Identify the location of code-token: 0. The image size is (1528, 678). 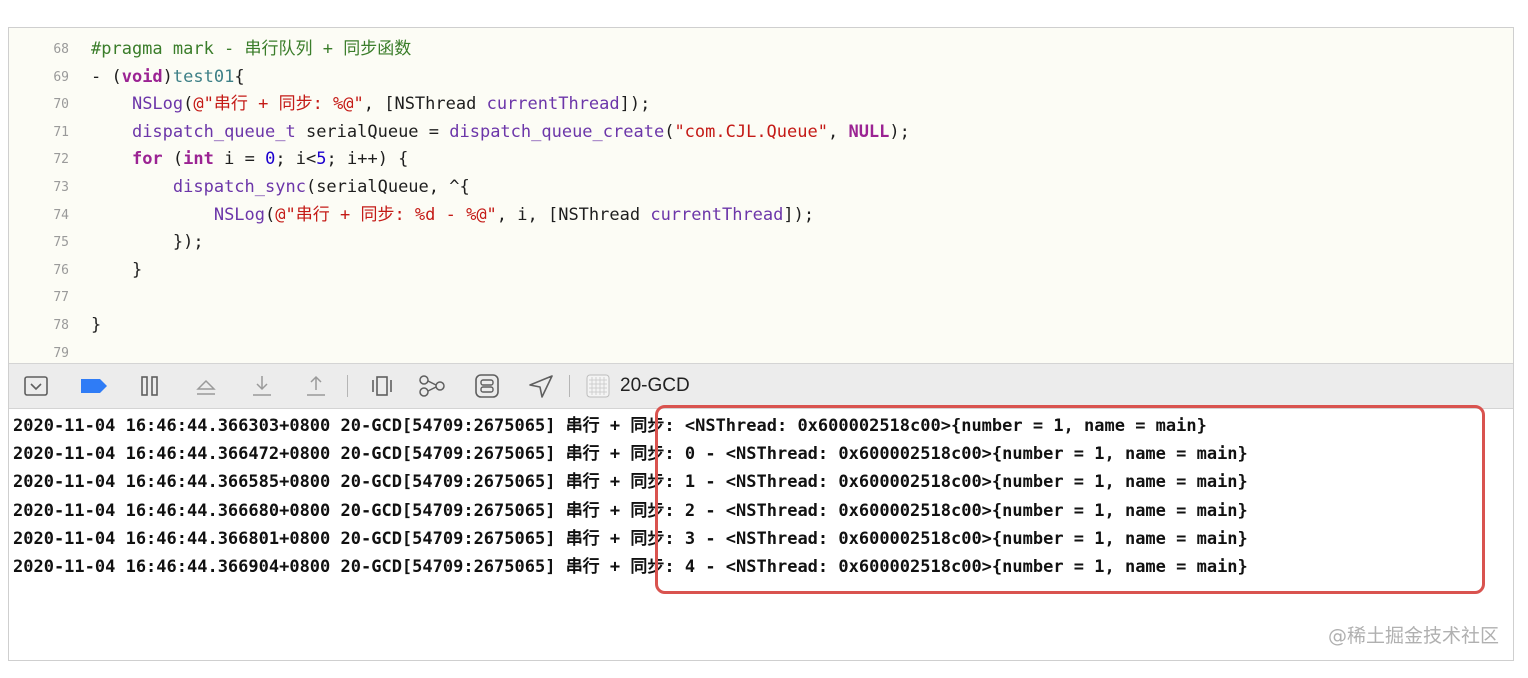
(270, 159).